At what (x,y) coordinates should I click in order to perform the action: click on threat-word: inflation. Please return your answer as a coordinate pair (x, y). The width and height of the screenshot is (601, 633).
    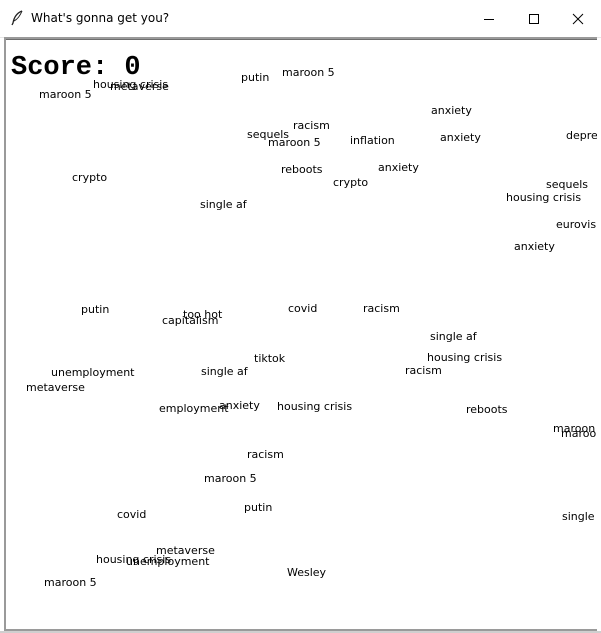
    Looking at the image, I should click on (372, 140).